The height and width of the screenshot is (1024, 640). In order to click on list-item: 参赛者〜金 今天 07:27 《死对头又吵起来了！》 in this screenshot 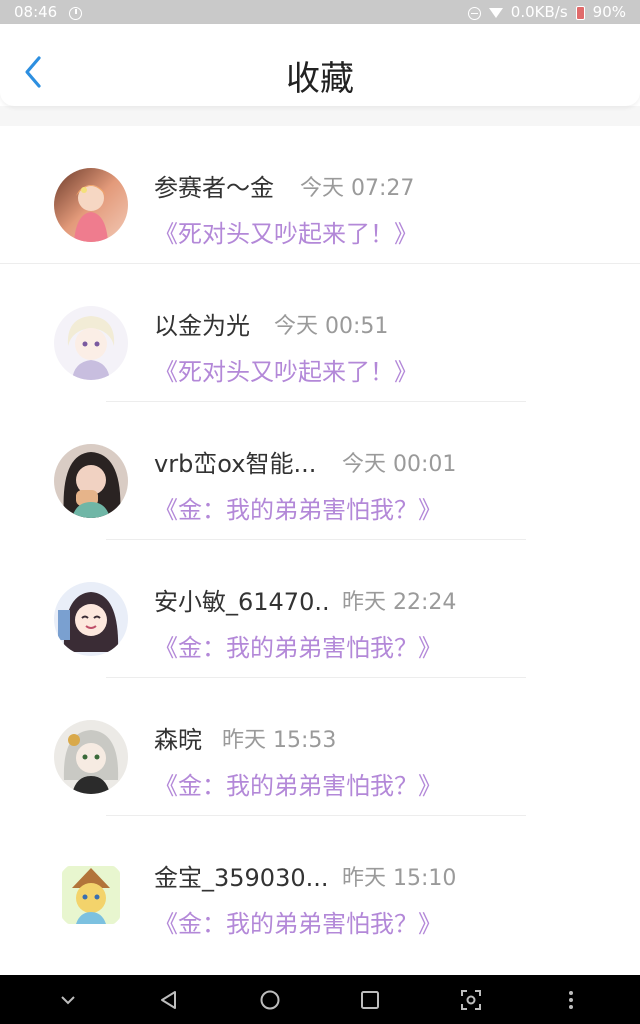, I will do `click(320, 195)`.